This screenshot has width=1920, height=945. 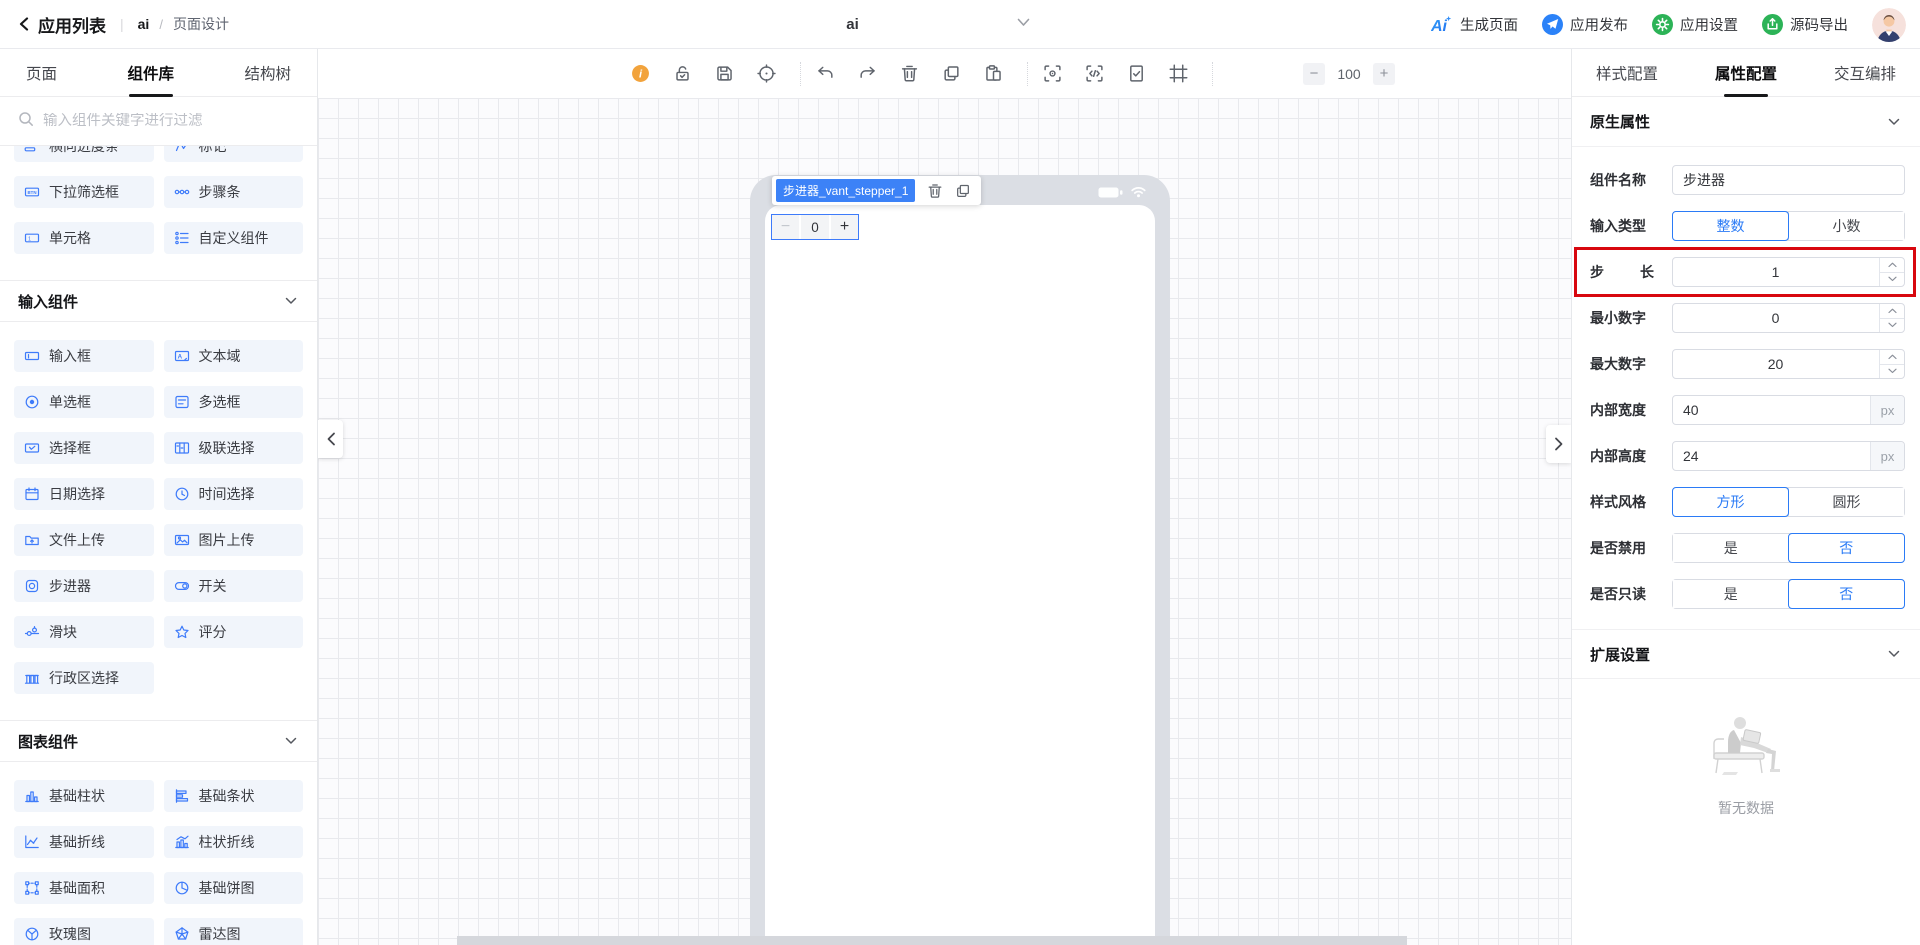 What do you see at coordinates (233, 540) in the screenshot?
I see `component-item-image-upload: 图片上传` at bounding box center [233, 540].